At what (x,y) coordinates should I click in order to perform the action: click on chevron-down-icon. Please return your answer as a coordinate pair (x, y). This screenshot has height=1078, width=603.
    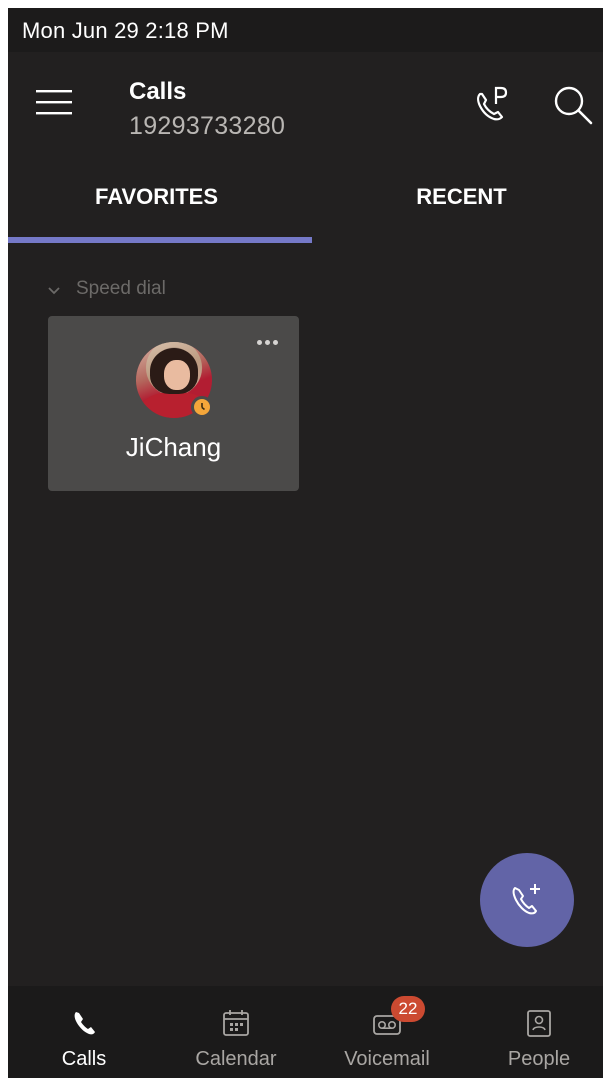
    Looking at the image, I should click on (54, 289).